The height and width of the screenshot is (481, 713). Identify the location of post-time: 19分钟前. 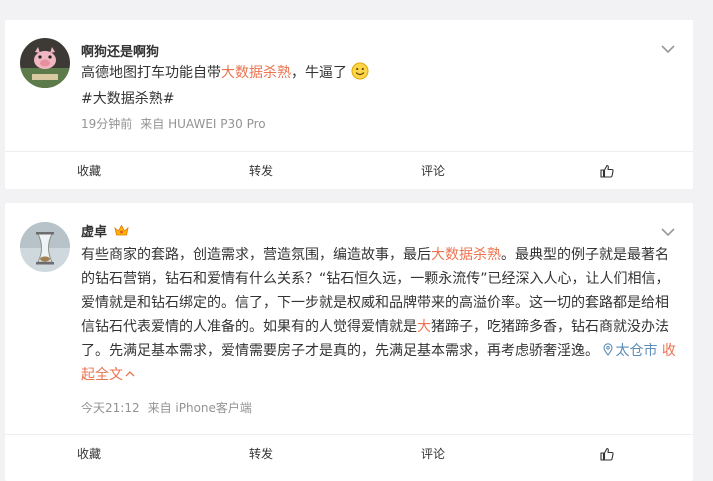
(106, 124).